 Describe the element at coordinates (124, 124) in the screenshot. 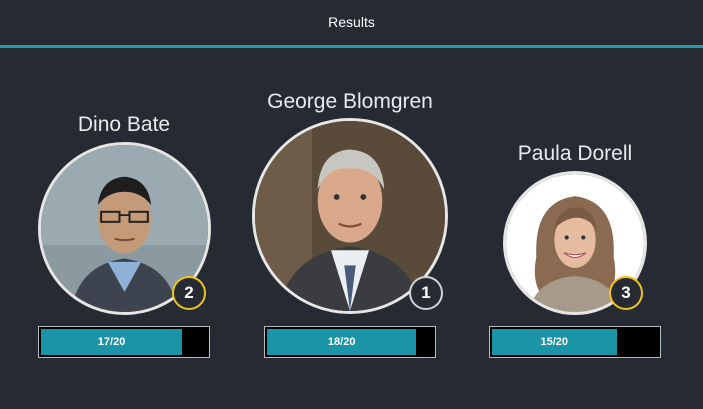

I see `contestant-name: Dino Bate` at that location.